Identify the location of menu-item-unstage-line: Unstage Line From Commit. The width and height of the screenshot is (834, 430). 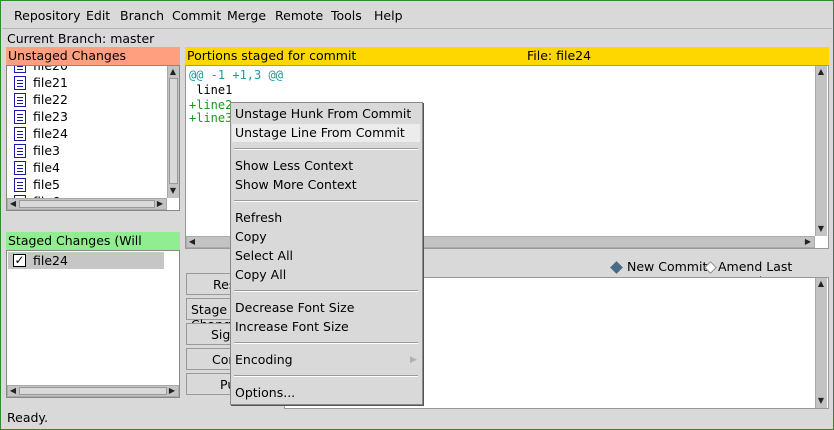
(320, 132).